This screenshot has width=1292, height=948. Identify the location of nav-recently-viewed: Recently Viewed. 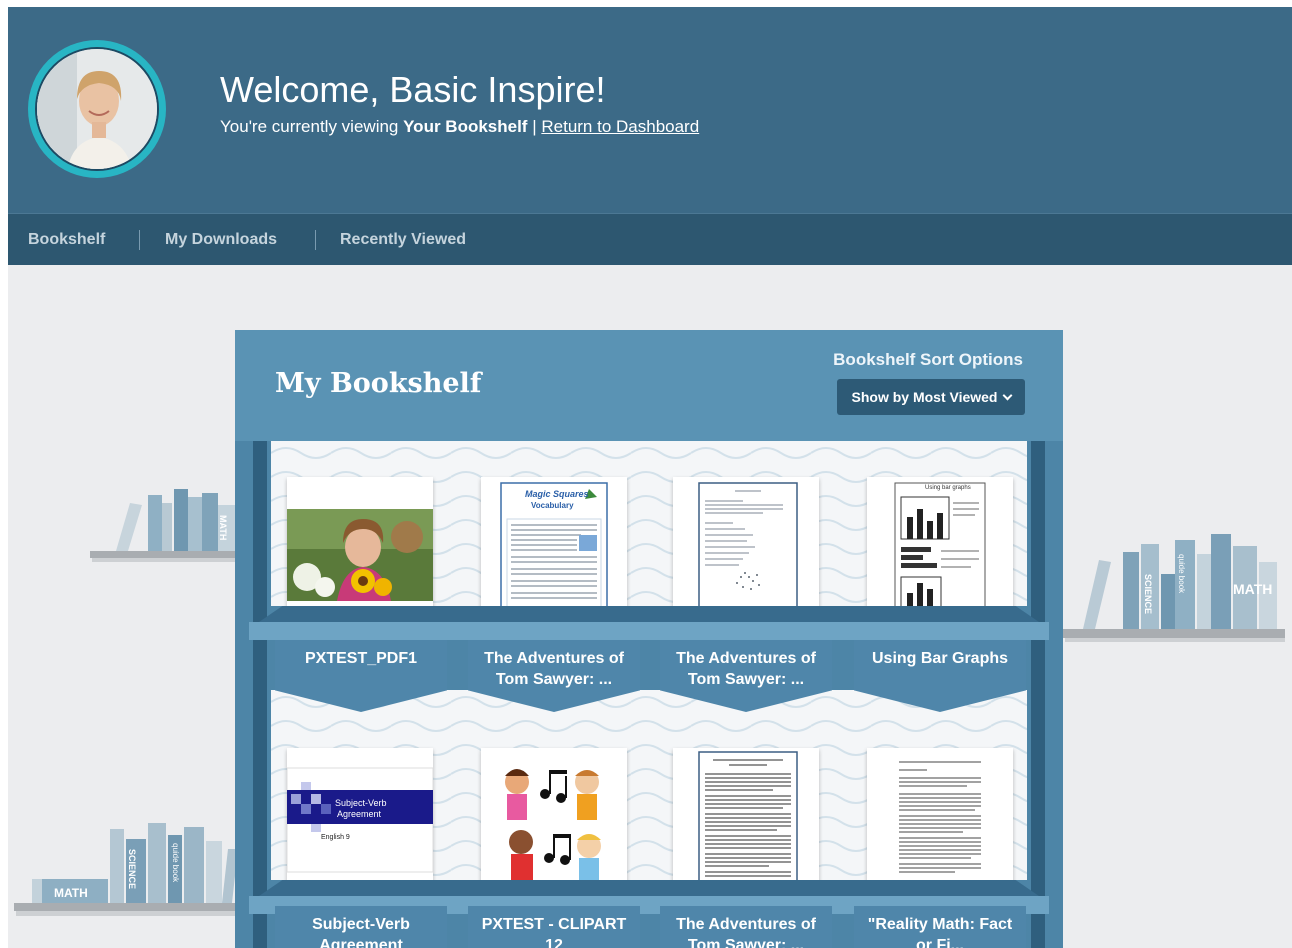
(403, 240).